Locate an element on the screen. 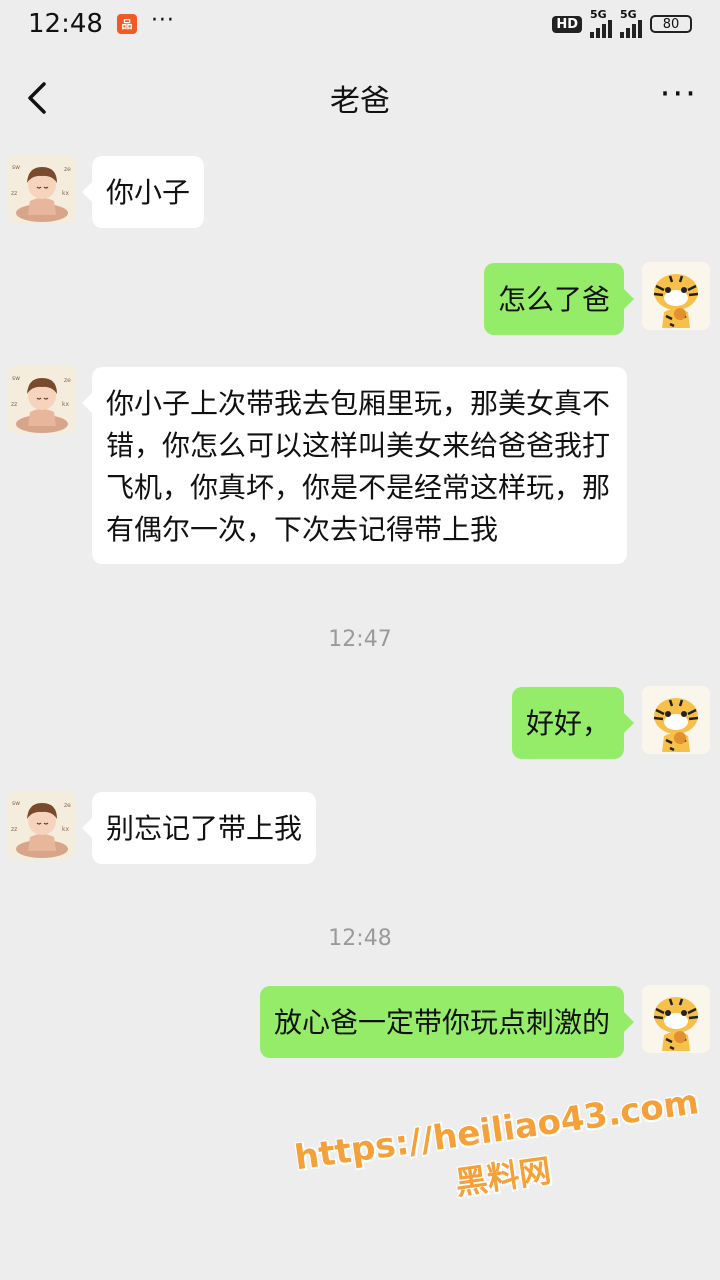 The height and width of the screenshot is (1280, 720). message-bubble-outgoing: 怎么了爸 is located at coordinates (559, 299).